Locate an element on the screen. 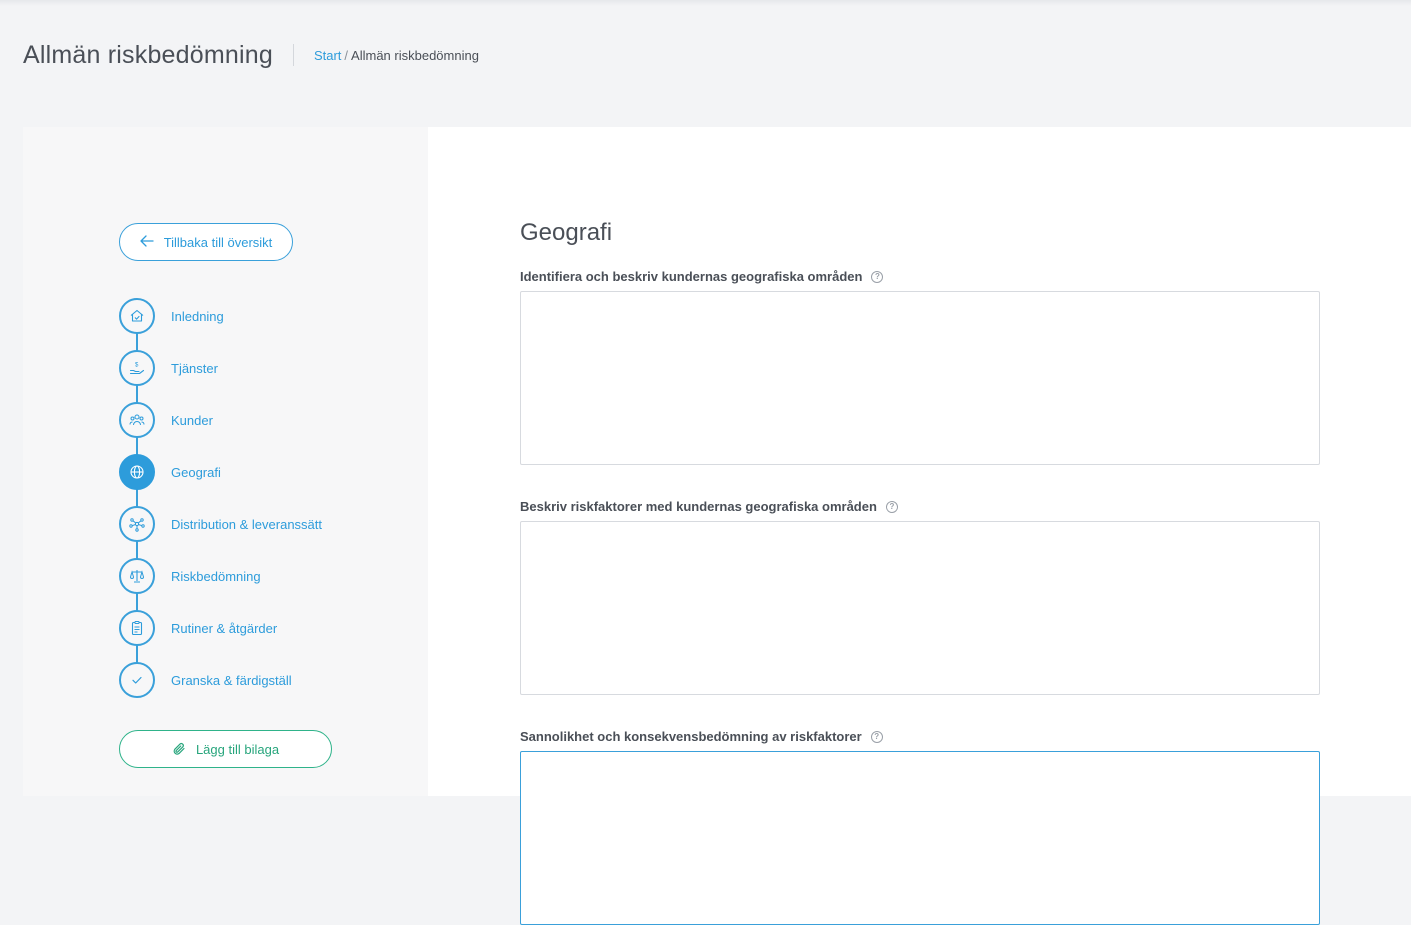 This screenshot has height=925, width=1411. arrow-left-icon is located at coordinates (147, 242).